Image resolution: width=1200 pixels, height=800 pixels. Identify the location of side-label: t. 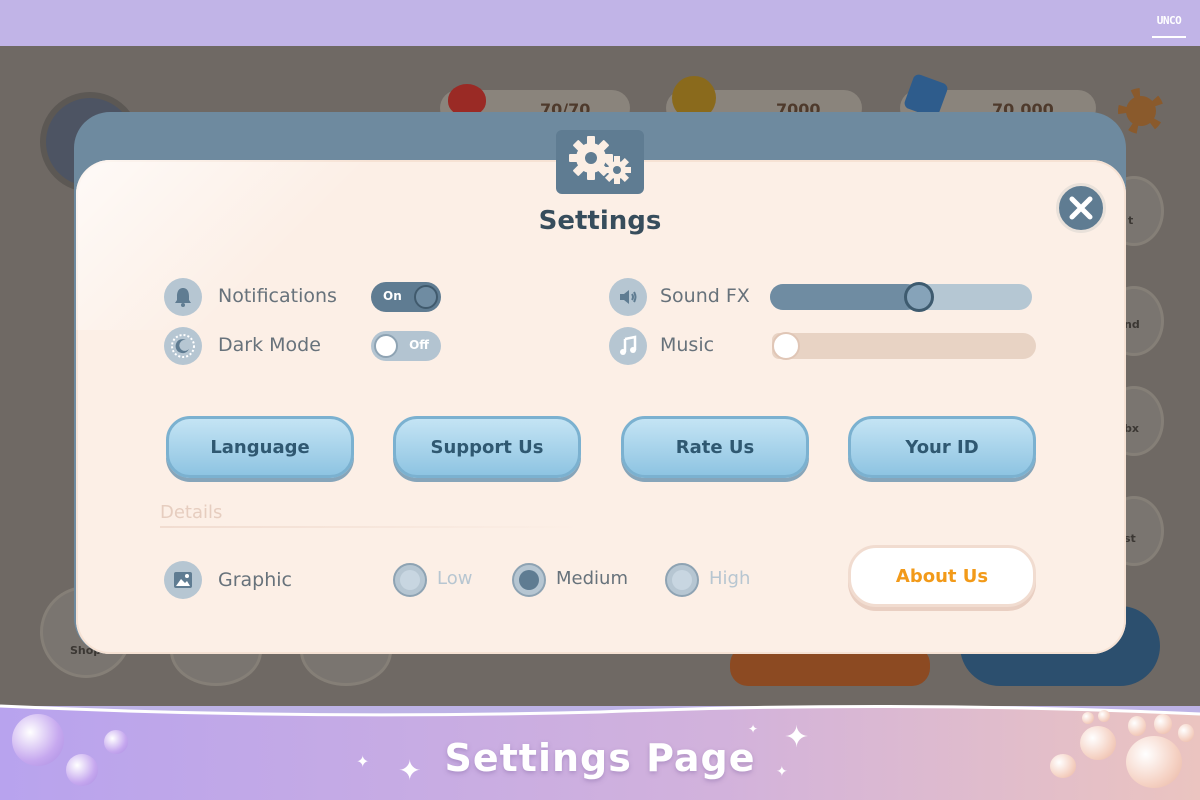
(1131, 220).